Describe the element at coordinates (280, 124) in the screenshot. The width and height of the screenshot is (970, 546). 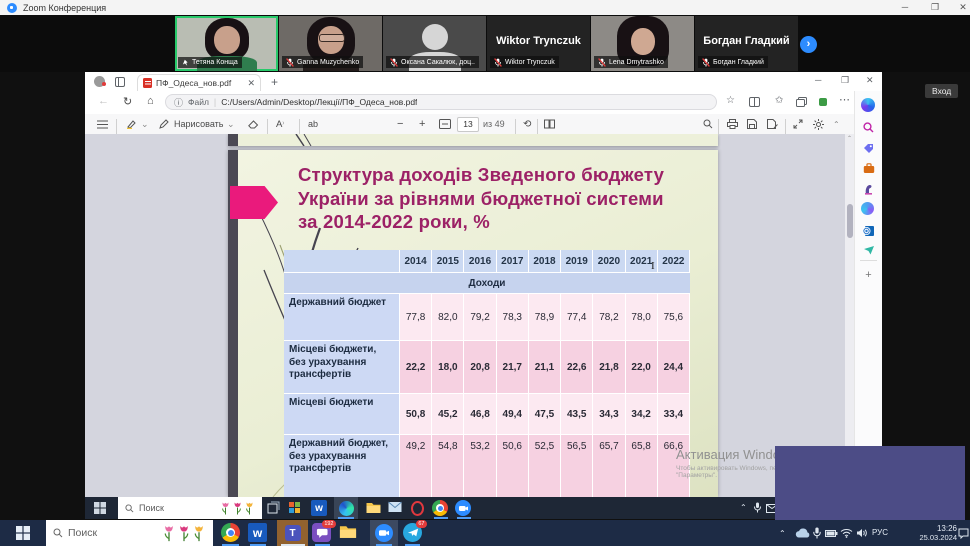
I see `read-aloud-icon: A ⁾` at that location.